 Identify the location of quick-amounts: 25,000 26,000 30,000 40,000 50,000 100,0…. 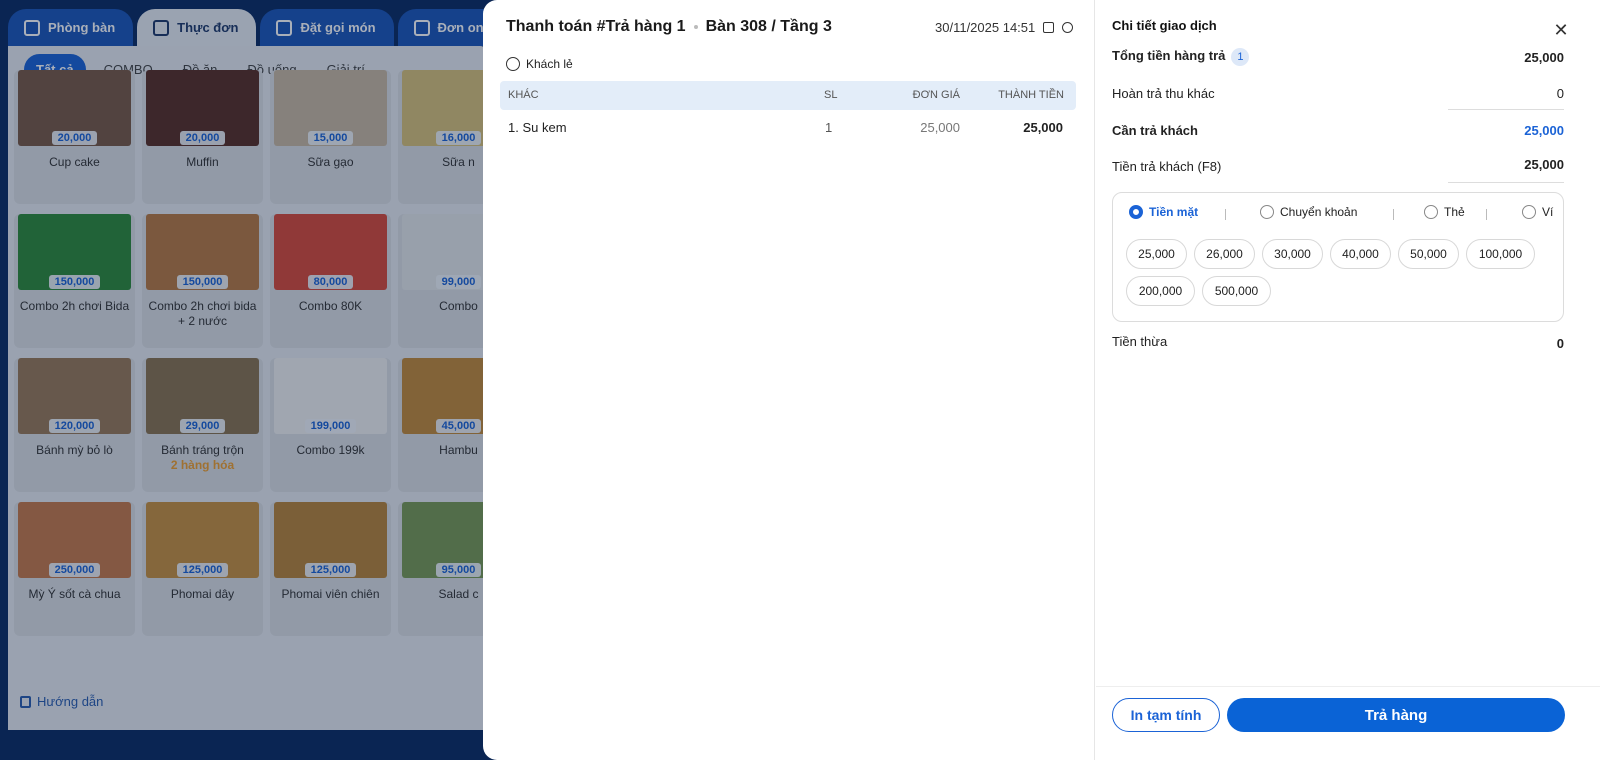
(1336, 272).